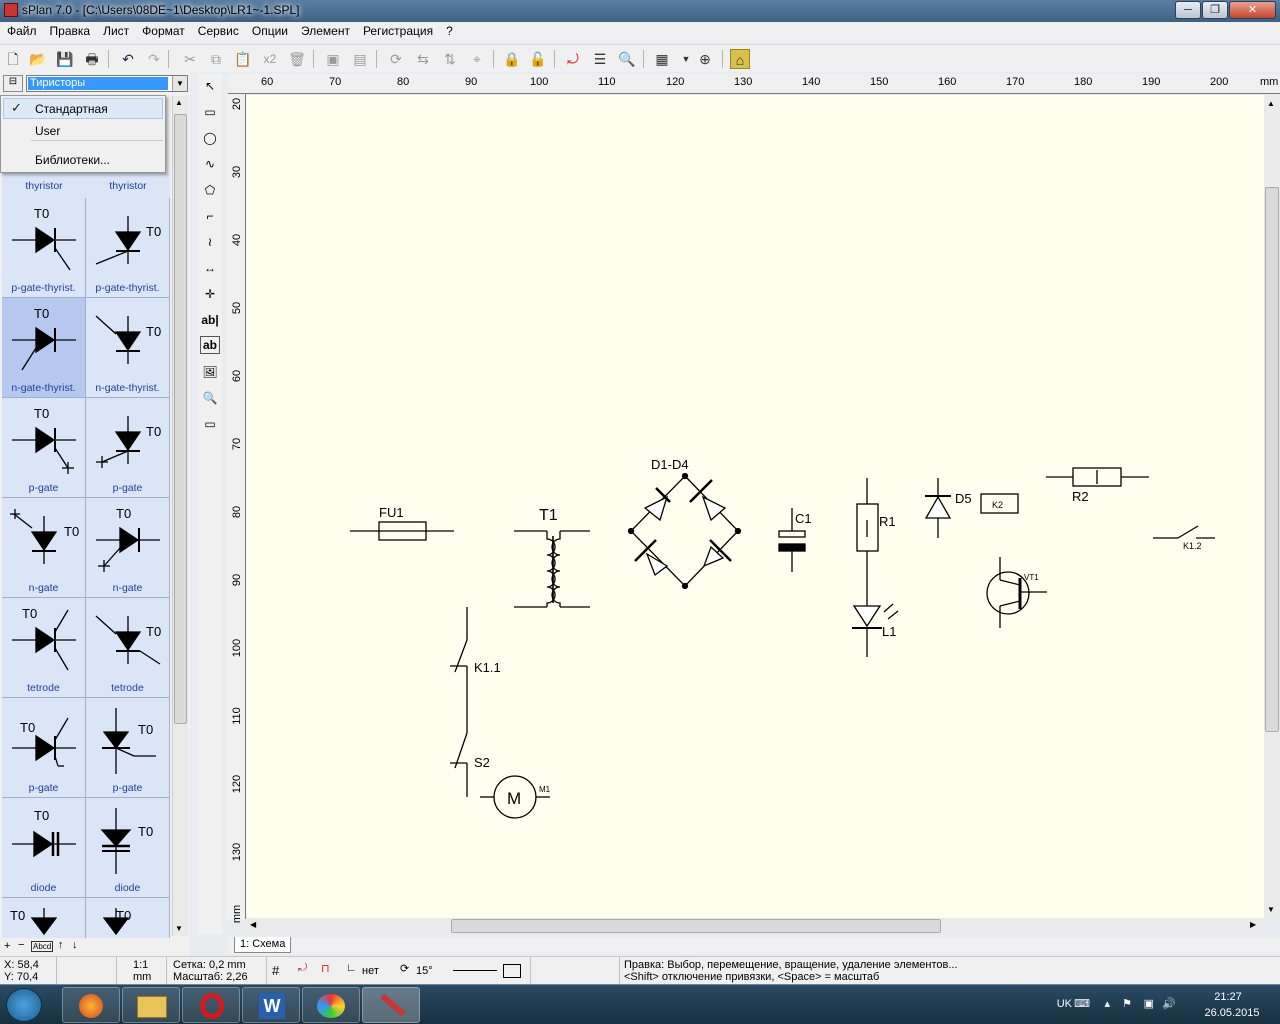 This screenshot has width=1280, height=1024. Describe the element at coordinates (47, 131) in the screenshot. I see `popup-item-user: User` at that location.